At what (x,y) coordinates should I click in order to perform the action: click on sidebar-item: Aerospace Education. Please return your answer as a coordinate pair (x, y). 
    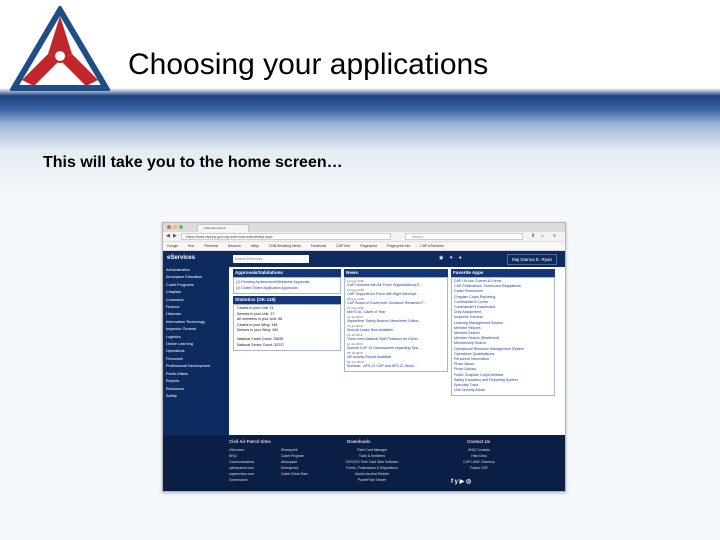
    Looking at the image, I should click on (196, 277).